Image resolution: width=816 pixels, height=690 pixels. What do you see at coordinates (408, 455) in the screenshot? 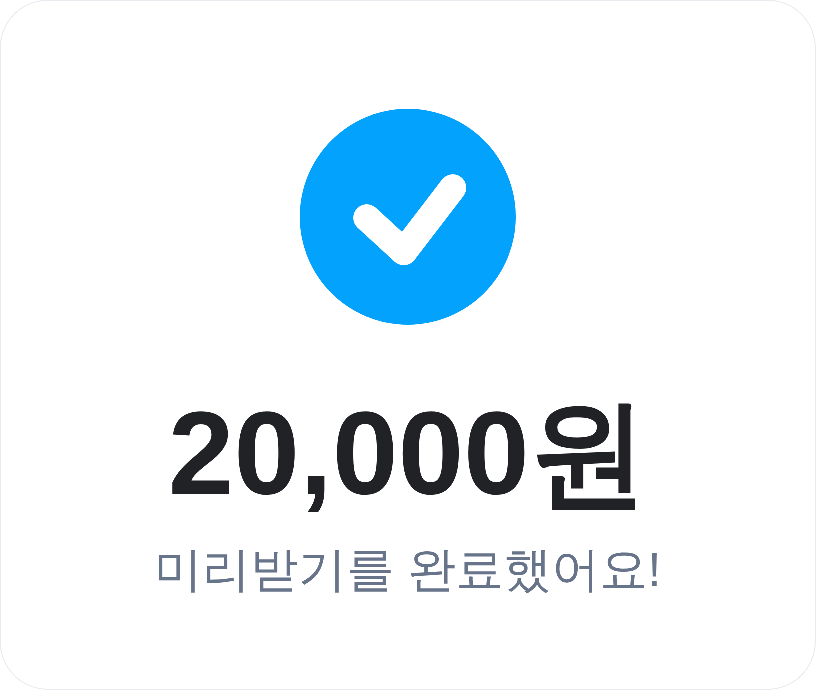
I see `amount-text: 20,000원` at bounding box center [408, 455].